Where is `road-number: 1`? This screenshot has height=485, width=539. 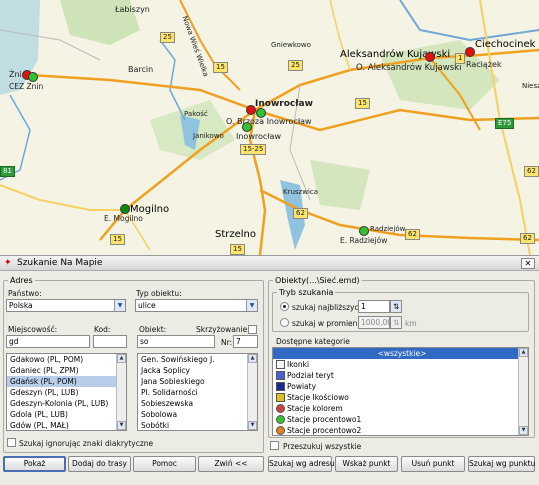
road-number: 1 is located at coordinates (460, 58).